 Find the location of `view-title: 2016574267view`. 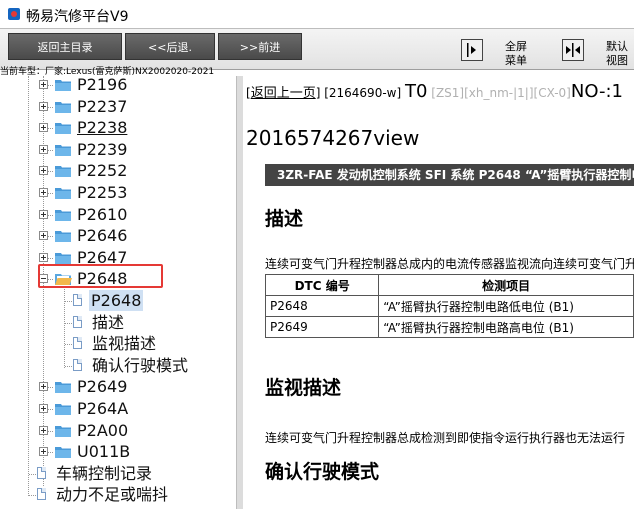

view-title: 2016574267view is located at coordinates (333, 138).